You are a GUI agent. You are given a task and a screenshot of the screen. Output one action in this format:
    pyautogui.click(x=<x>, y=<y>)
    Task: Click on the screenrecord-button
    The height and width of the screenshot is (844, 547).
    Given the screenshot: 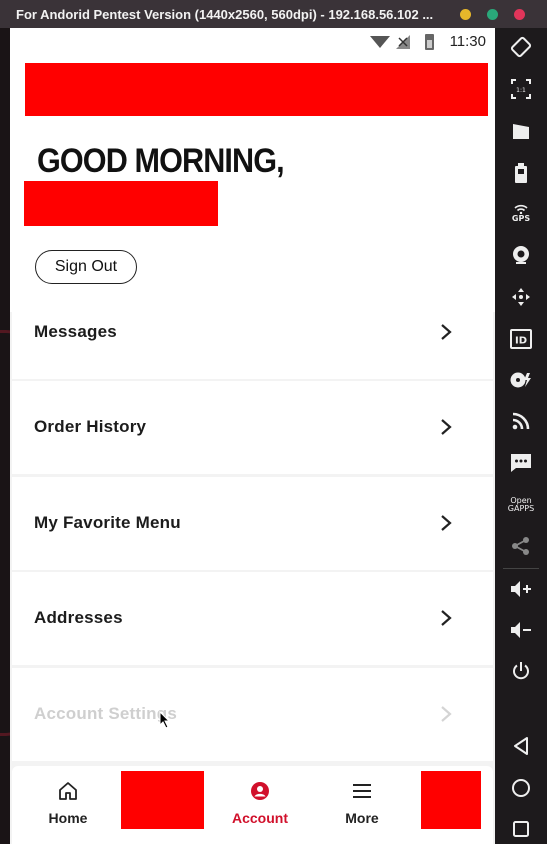 What is the action you would take?
    pyautogui.click(x=521, y=131)
    